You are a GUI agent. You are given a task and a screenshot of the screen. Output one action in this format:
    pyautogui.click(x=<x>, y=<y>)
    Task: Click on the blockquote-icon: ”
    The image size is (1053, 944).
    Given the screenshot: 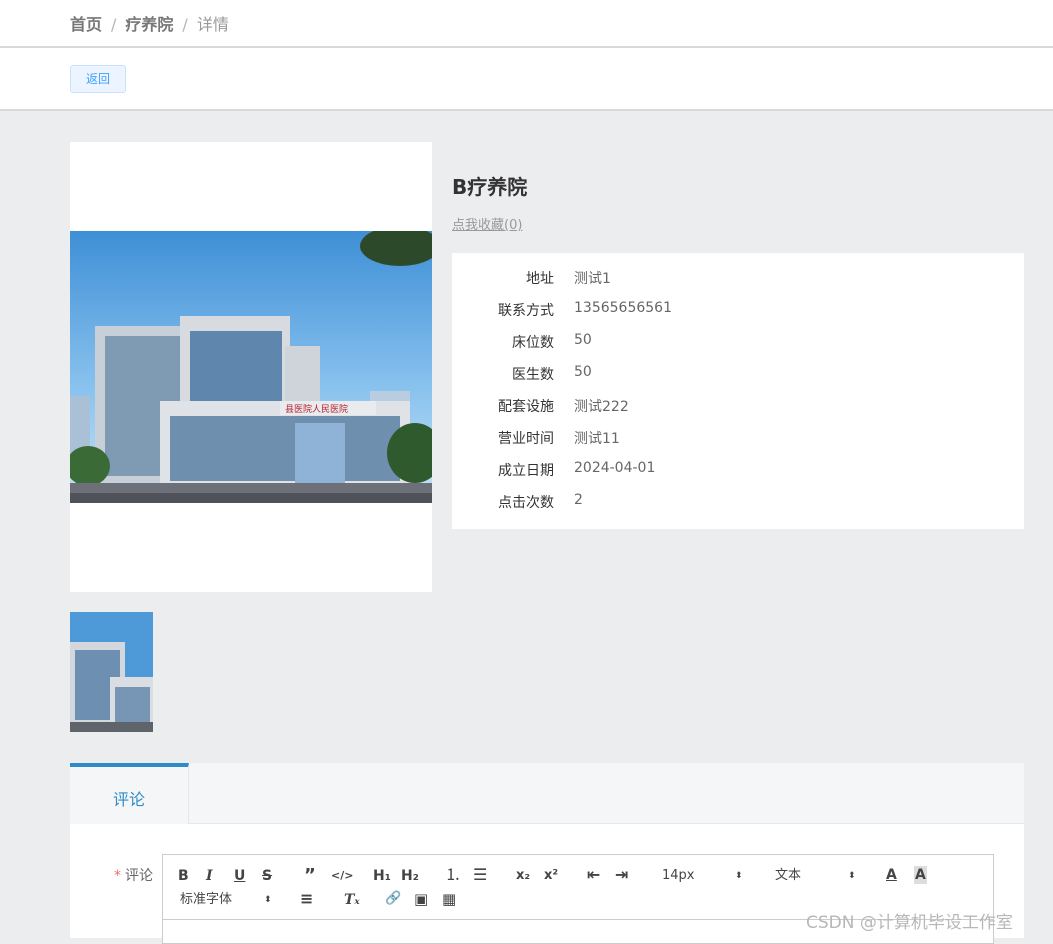 What is the action you would take?
    pyautogui.click(x=310, y=876)
    